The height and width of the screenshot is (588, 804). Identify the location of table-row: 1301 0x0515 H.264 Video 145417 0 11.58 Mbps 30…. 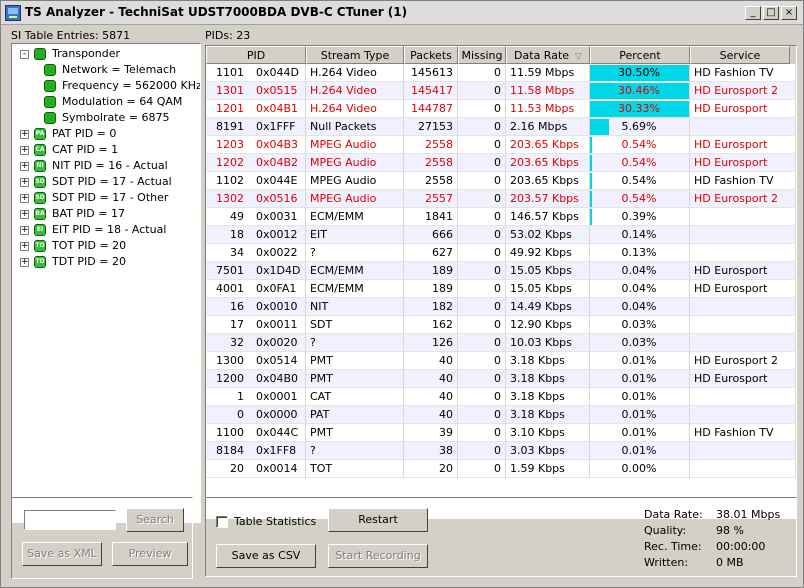
(501, 91).